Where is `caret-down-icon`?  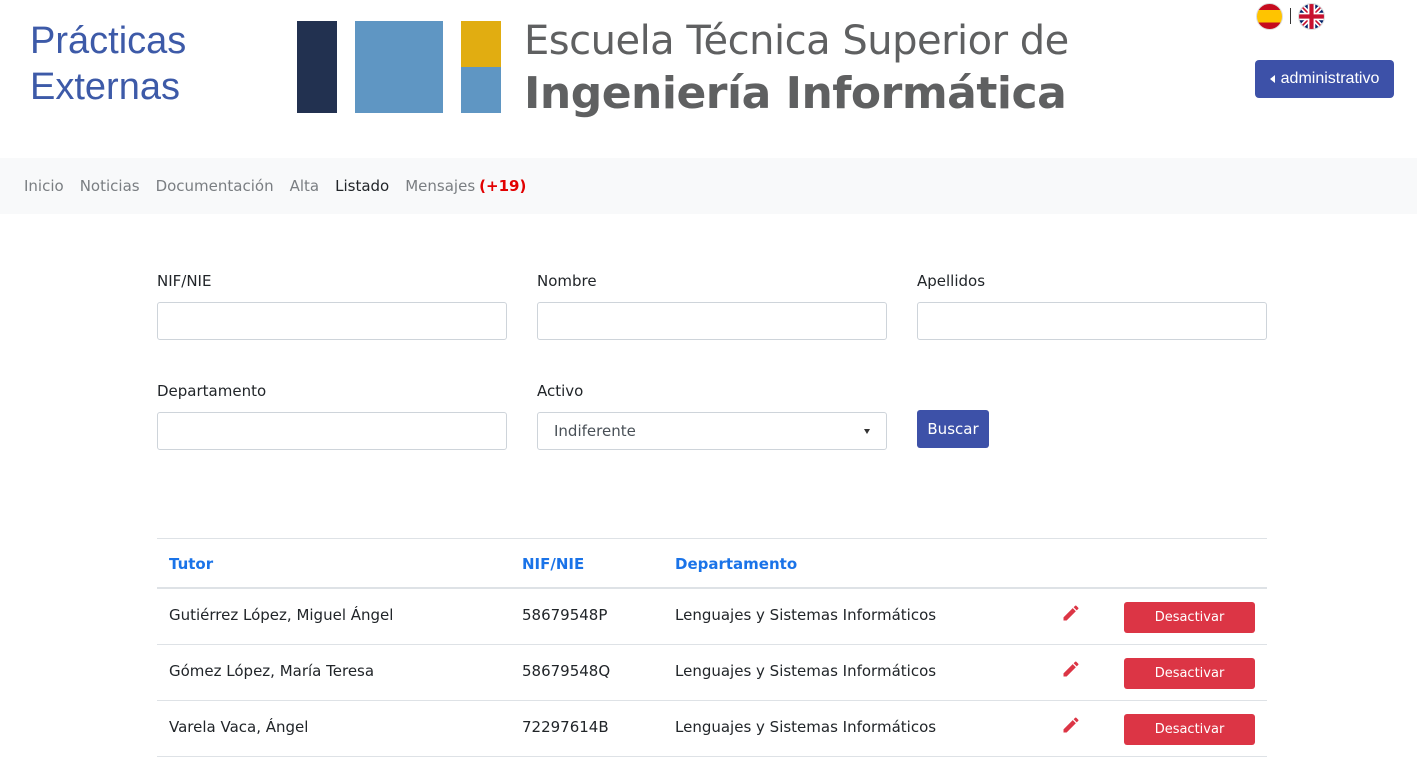 caret-down-icon is located at coordinates (867, 431).